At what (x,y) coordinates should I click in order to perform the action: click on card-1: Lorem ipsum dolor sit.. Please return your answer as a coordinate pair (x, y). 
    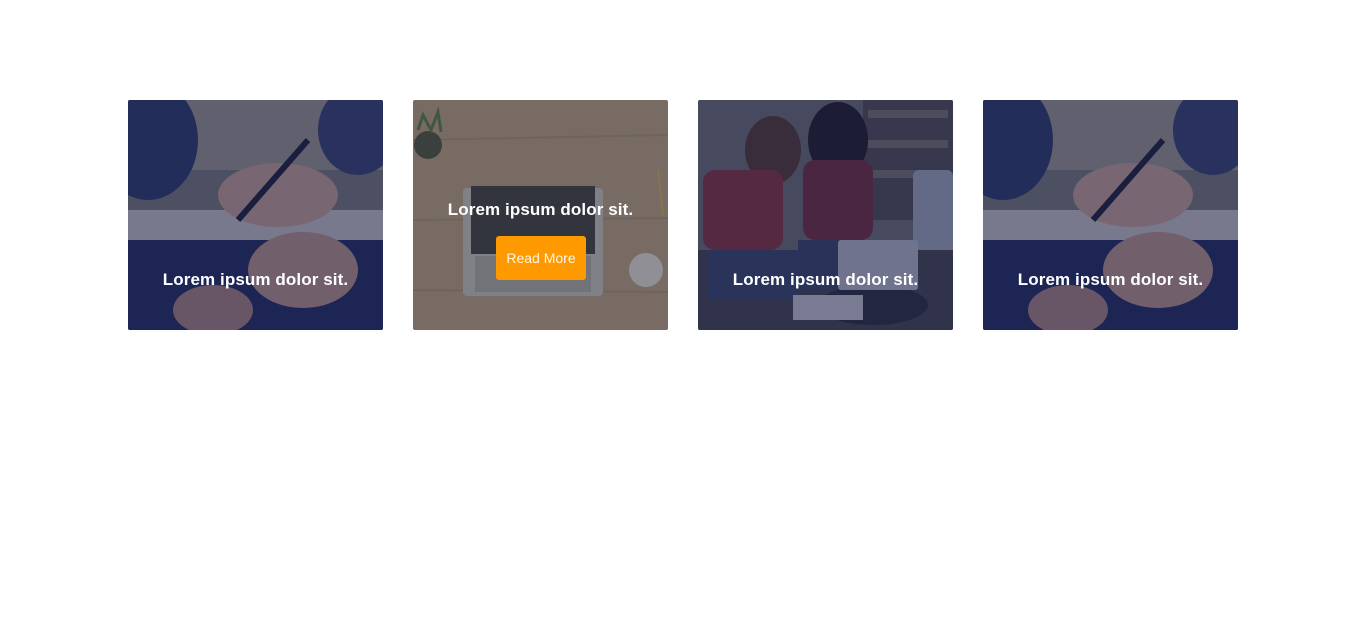
    Looking at the image, I should click on (255, 215).